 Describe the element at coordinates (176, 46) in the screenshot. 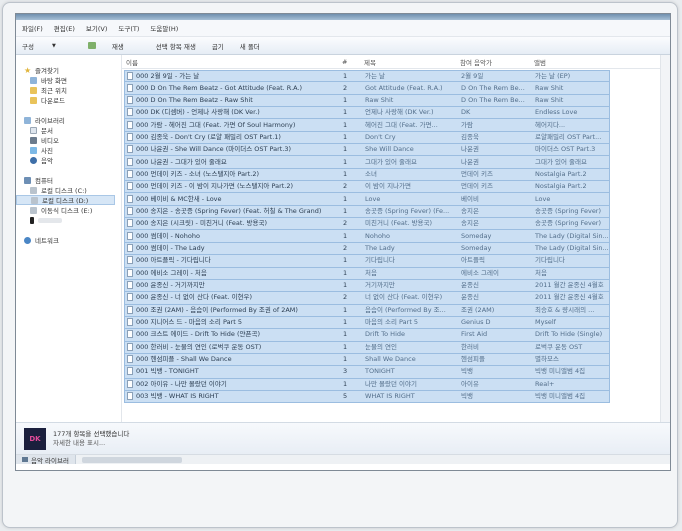

I see `play-selected-button: 선택 항목 재생` at that location.